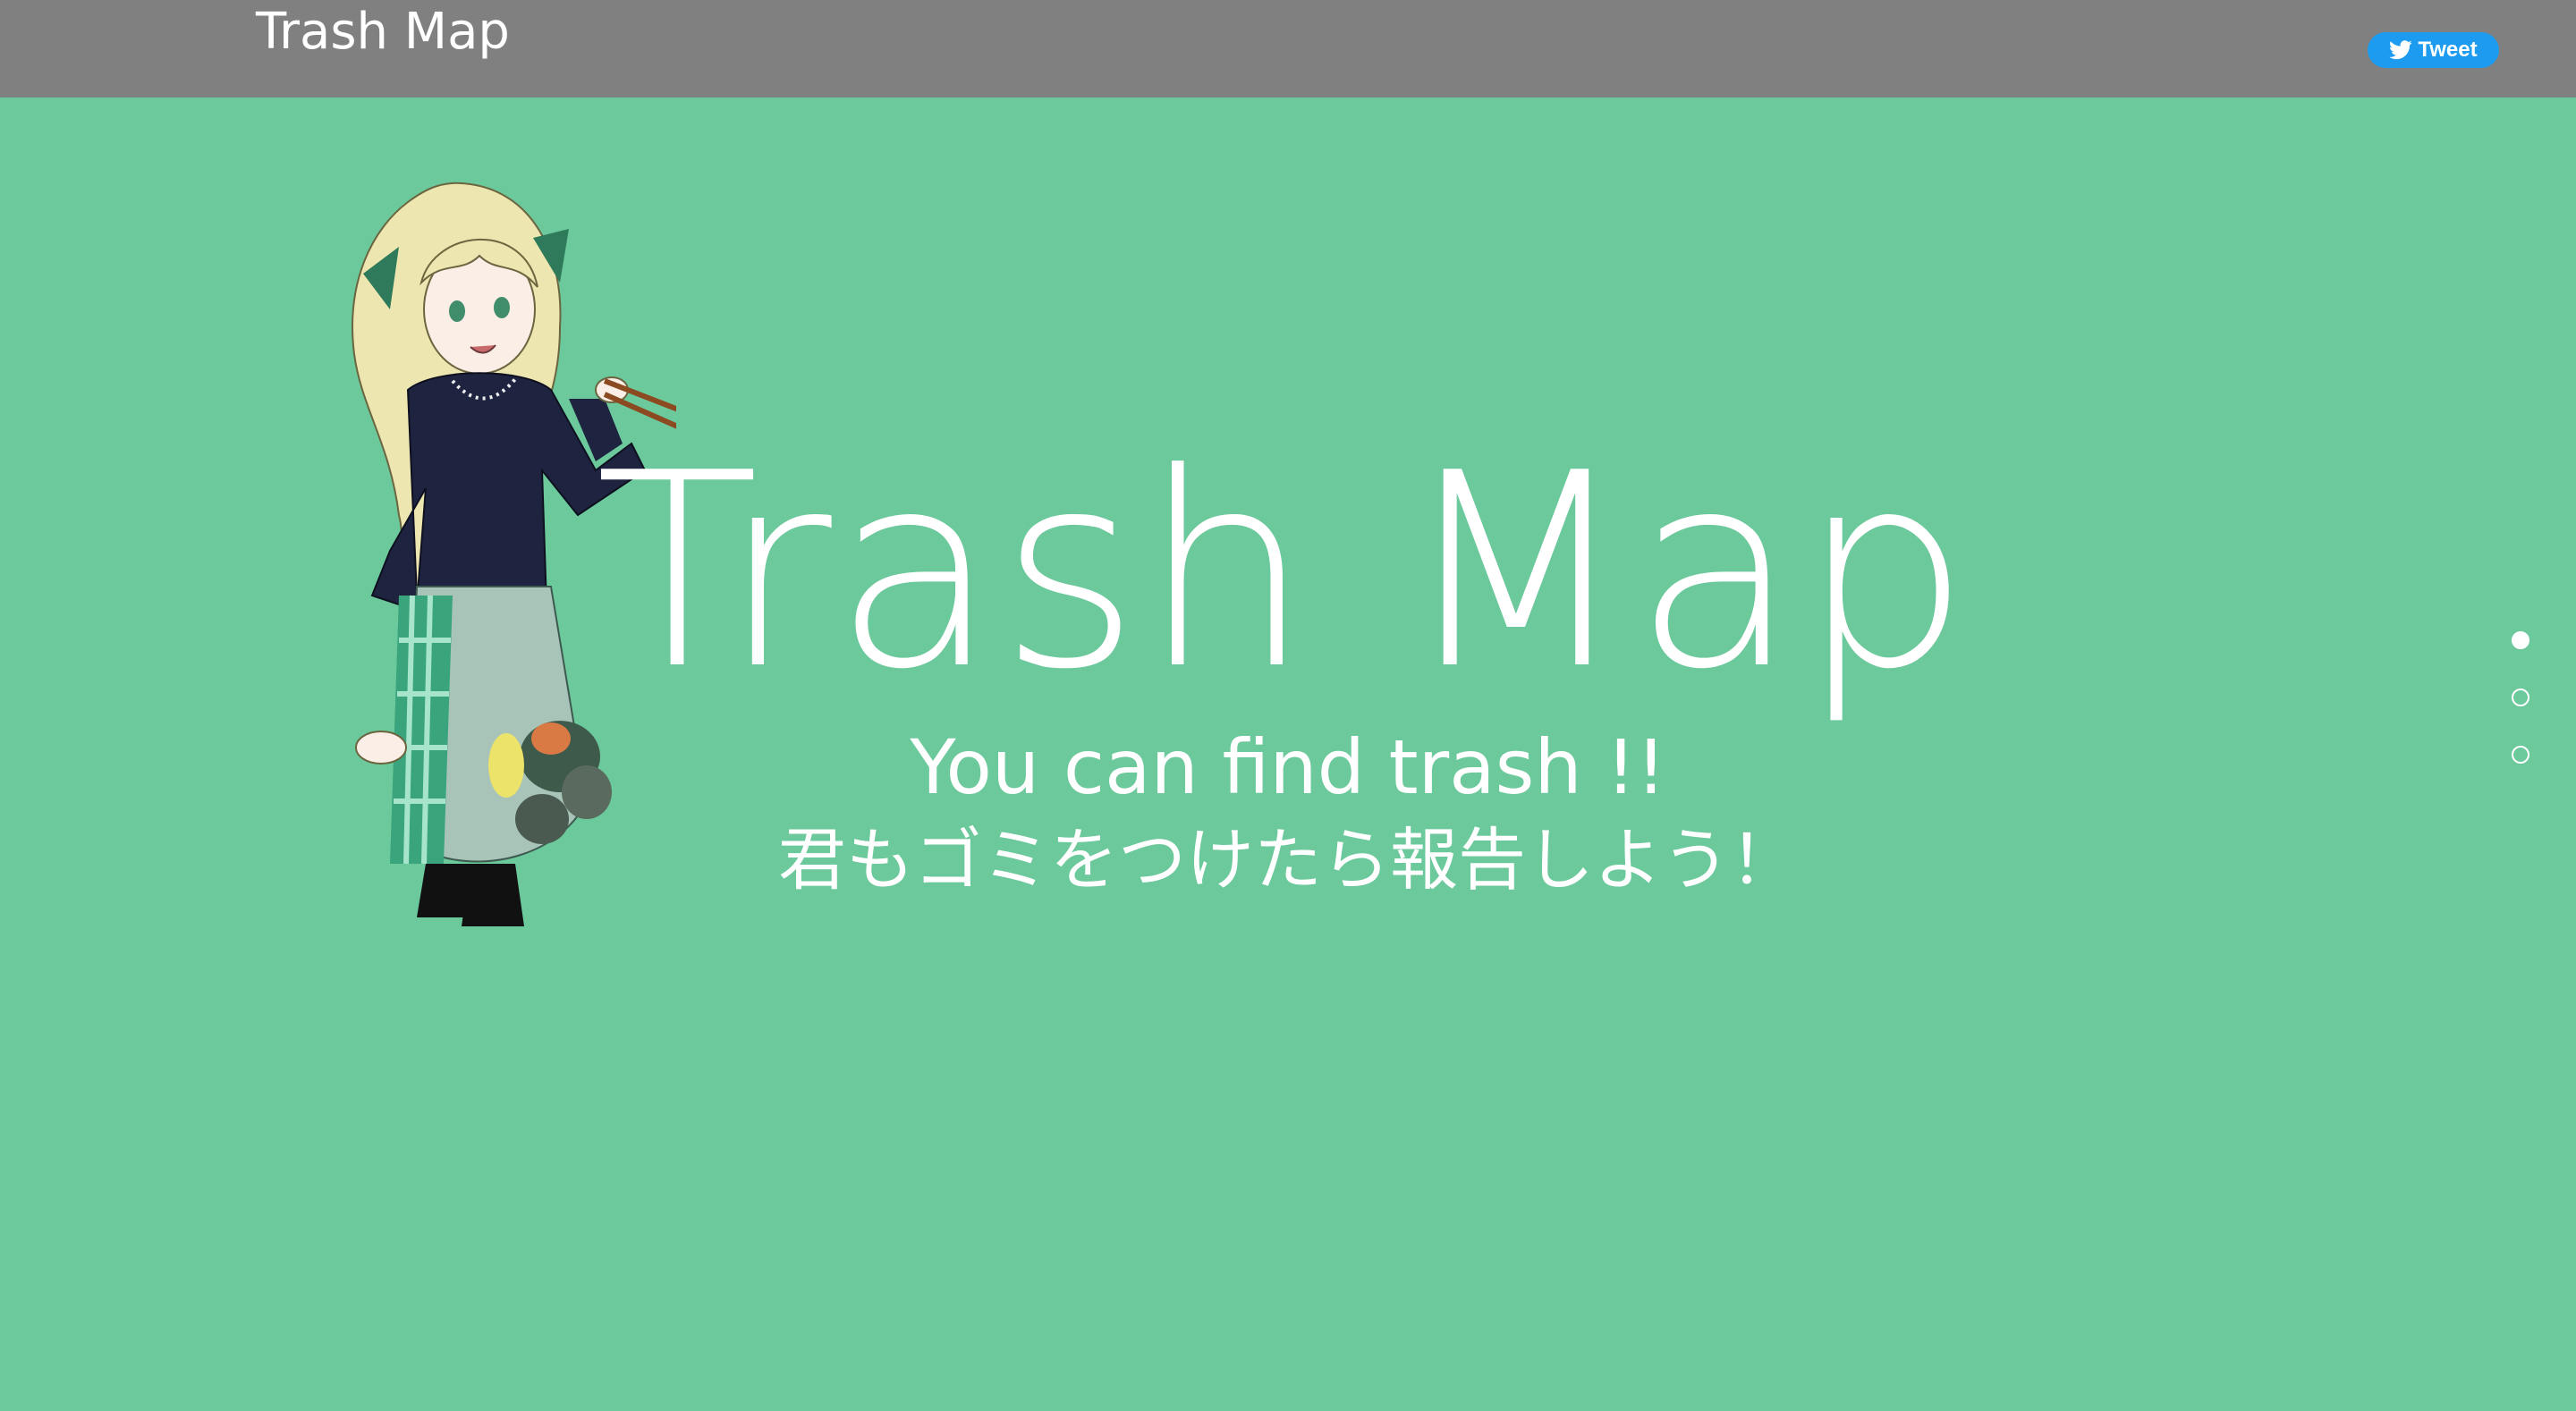 This screenshot has width=2576, height=1411. I want to click on tweet-button: Tweet, so click(2433, 50).